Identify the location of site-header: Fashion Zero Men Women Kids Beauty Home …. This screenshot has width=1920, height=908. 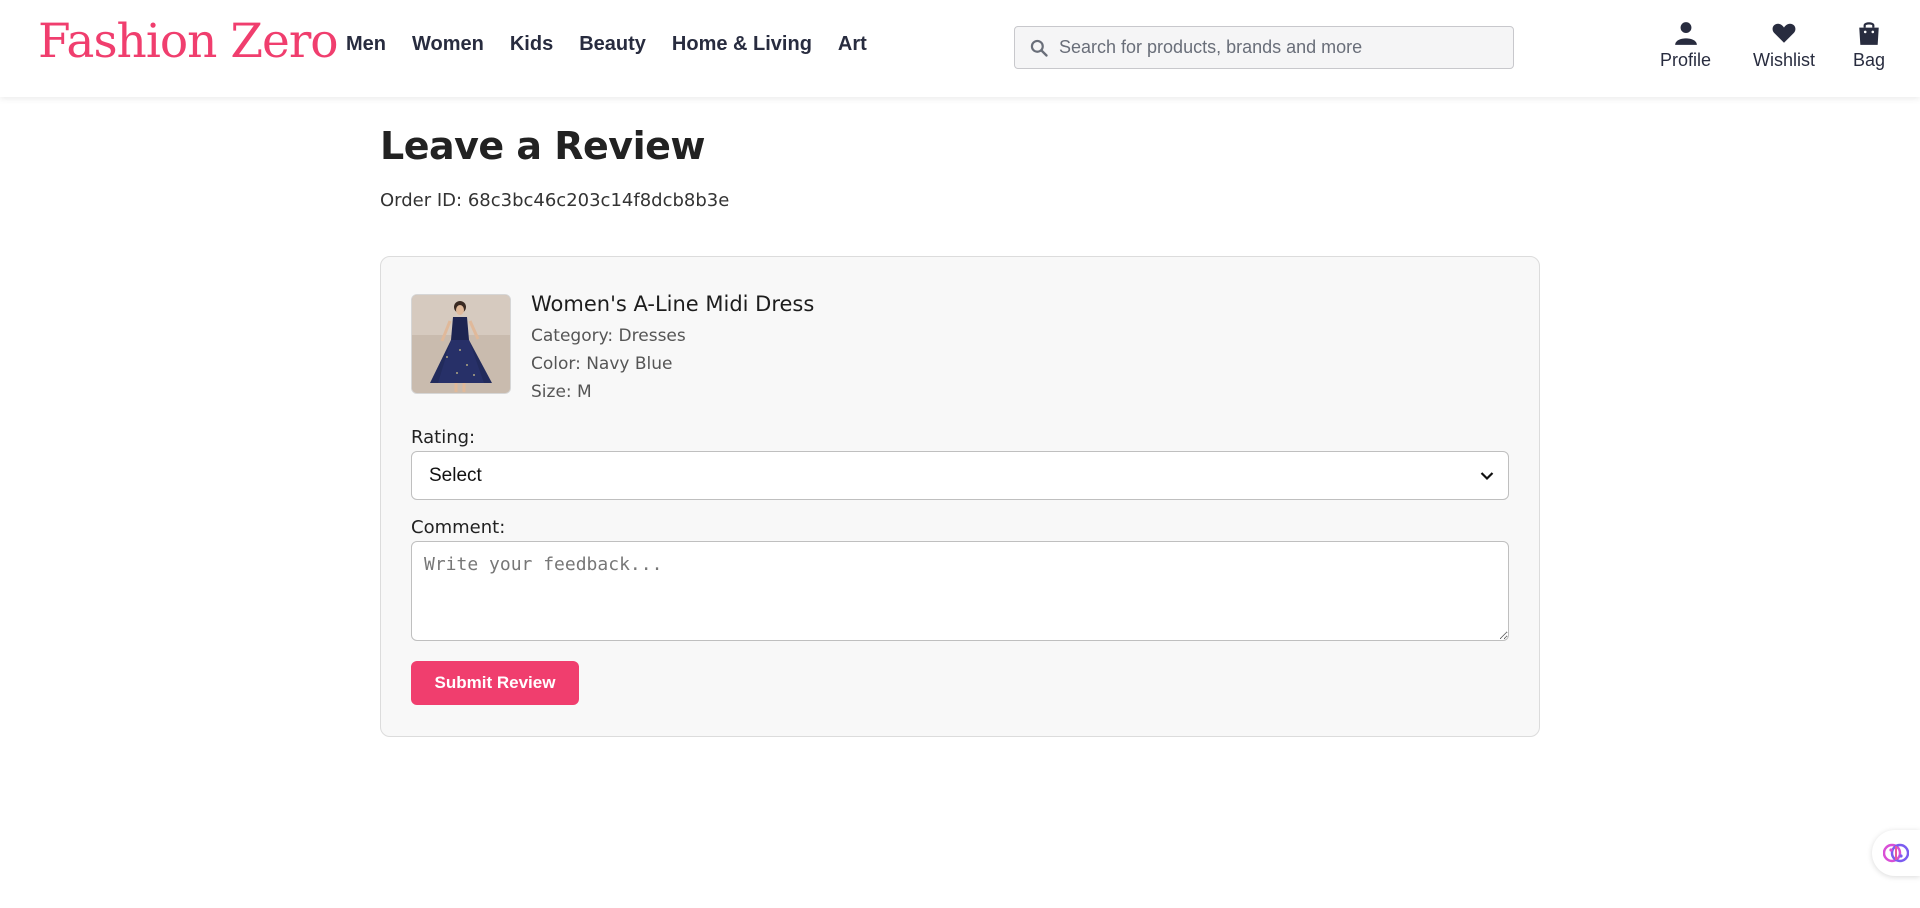
(960, 48).